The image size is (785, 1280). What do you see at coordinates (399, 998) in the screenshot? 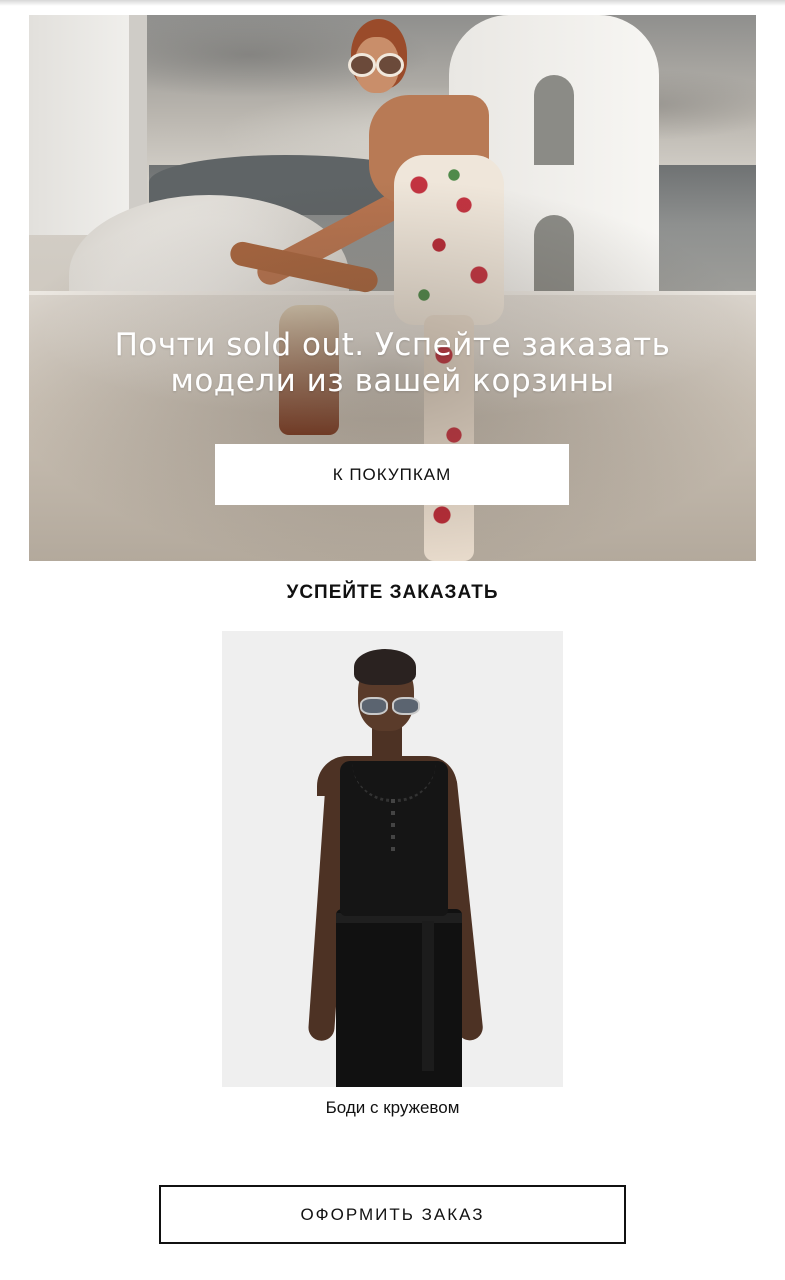
I see `product-model-trousers` at bounding box center [399, 998].